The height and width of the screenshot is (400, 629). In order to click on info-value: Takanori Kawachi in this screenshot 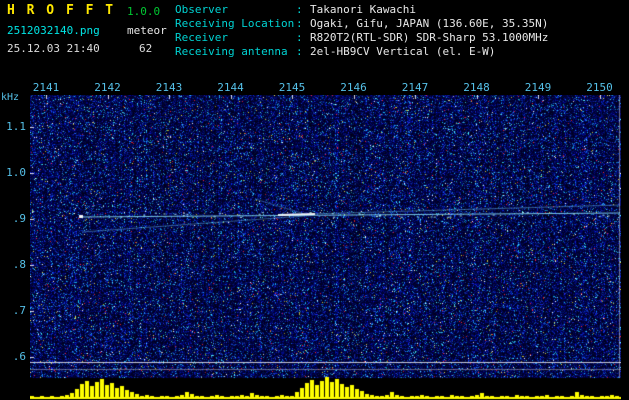, I will do `click(363, 9)`.